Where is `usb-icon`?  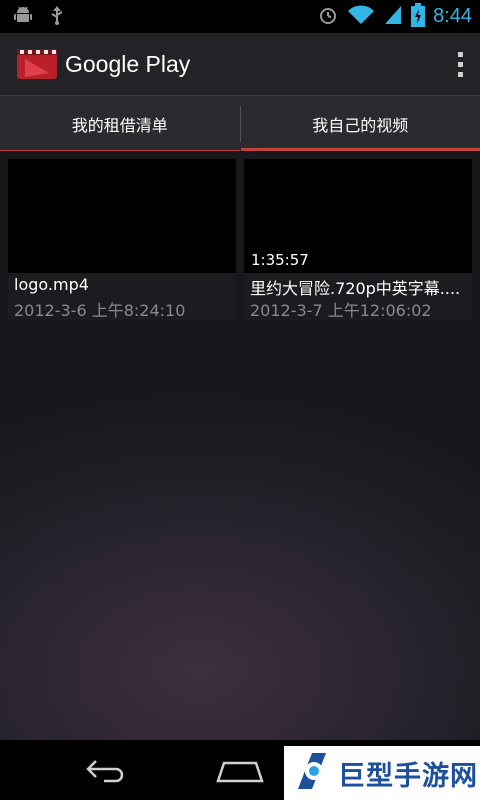 usb-icon is located at coordinates (57, 17).